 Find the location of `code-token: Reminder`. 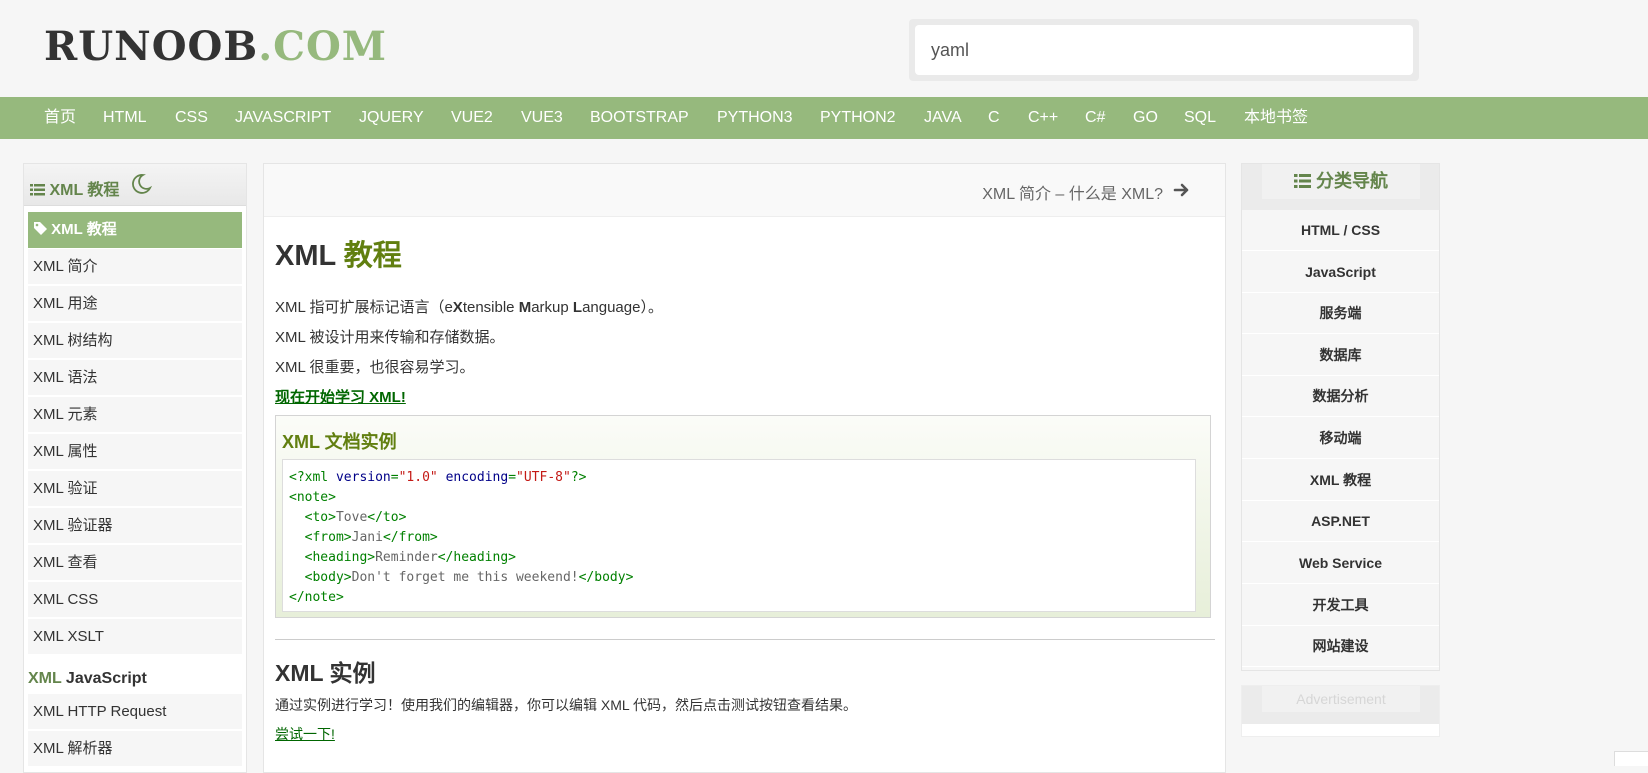

code-token: Reminder is located at coordinates (406, 557).